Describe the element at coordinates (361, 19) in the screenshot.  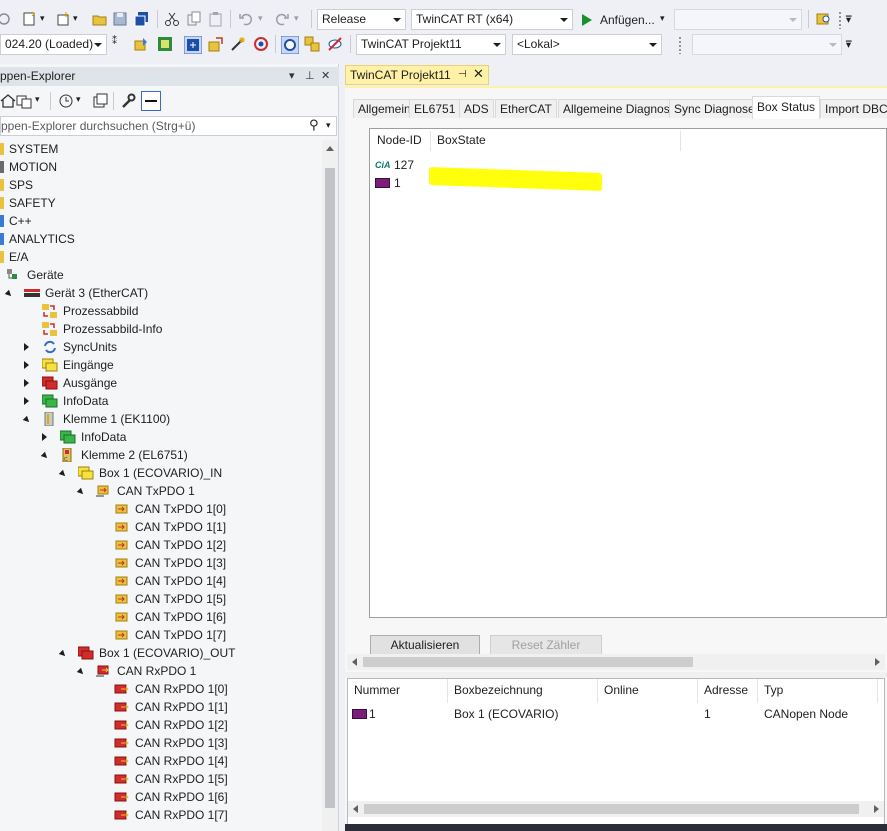
I see `build-configuration-select: Release` at that location.